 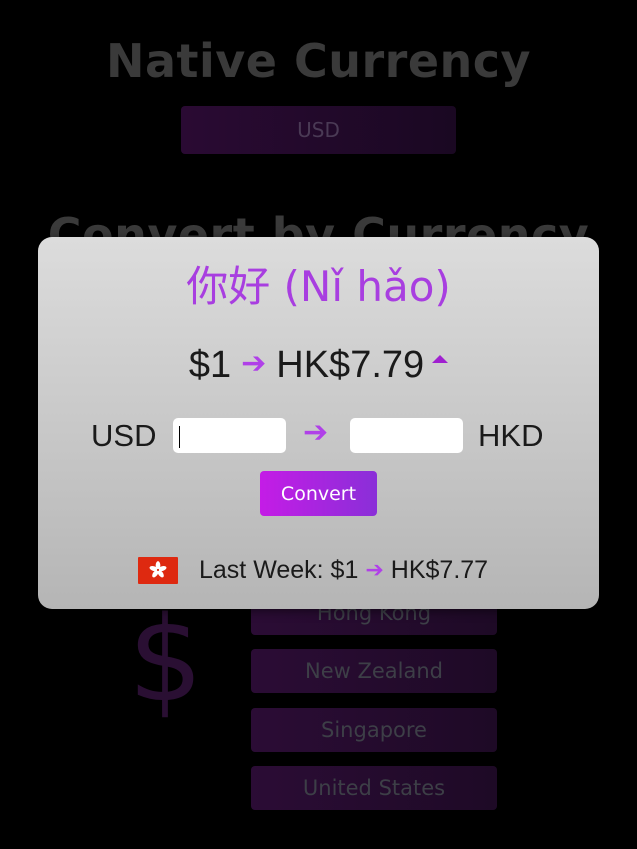 I want to click on hong-kong-flag-icon, so click(x=158, y=570).